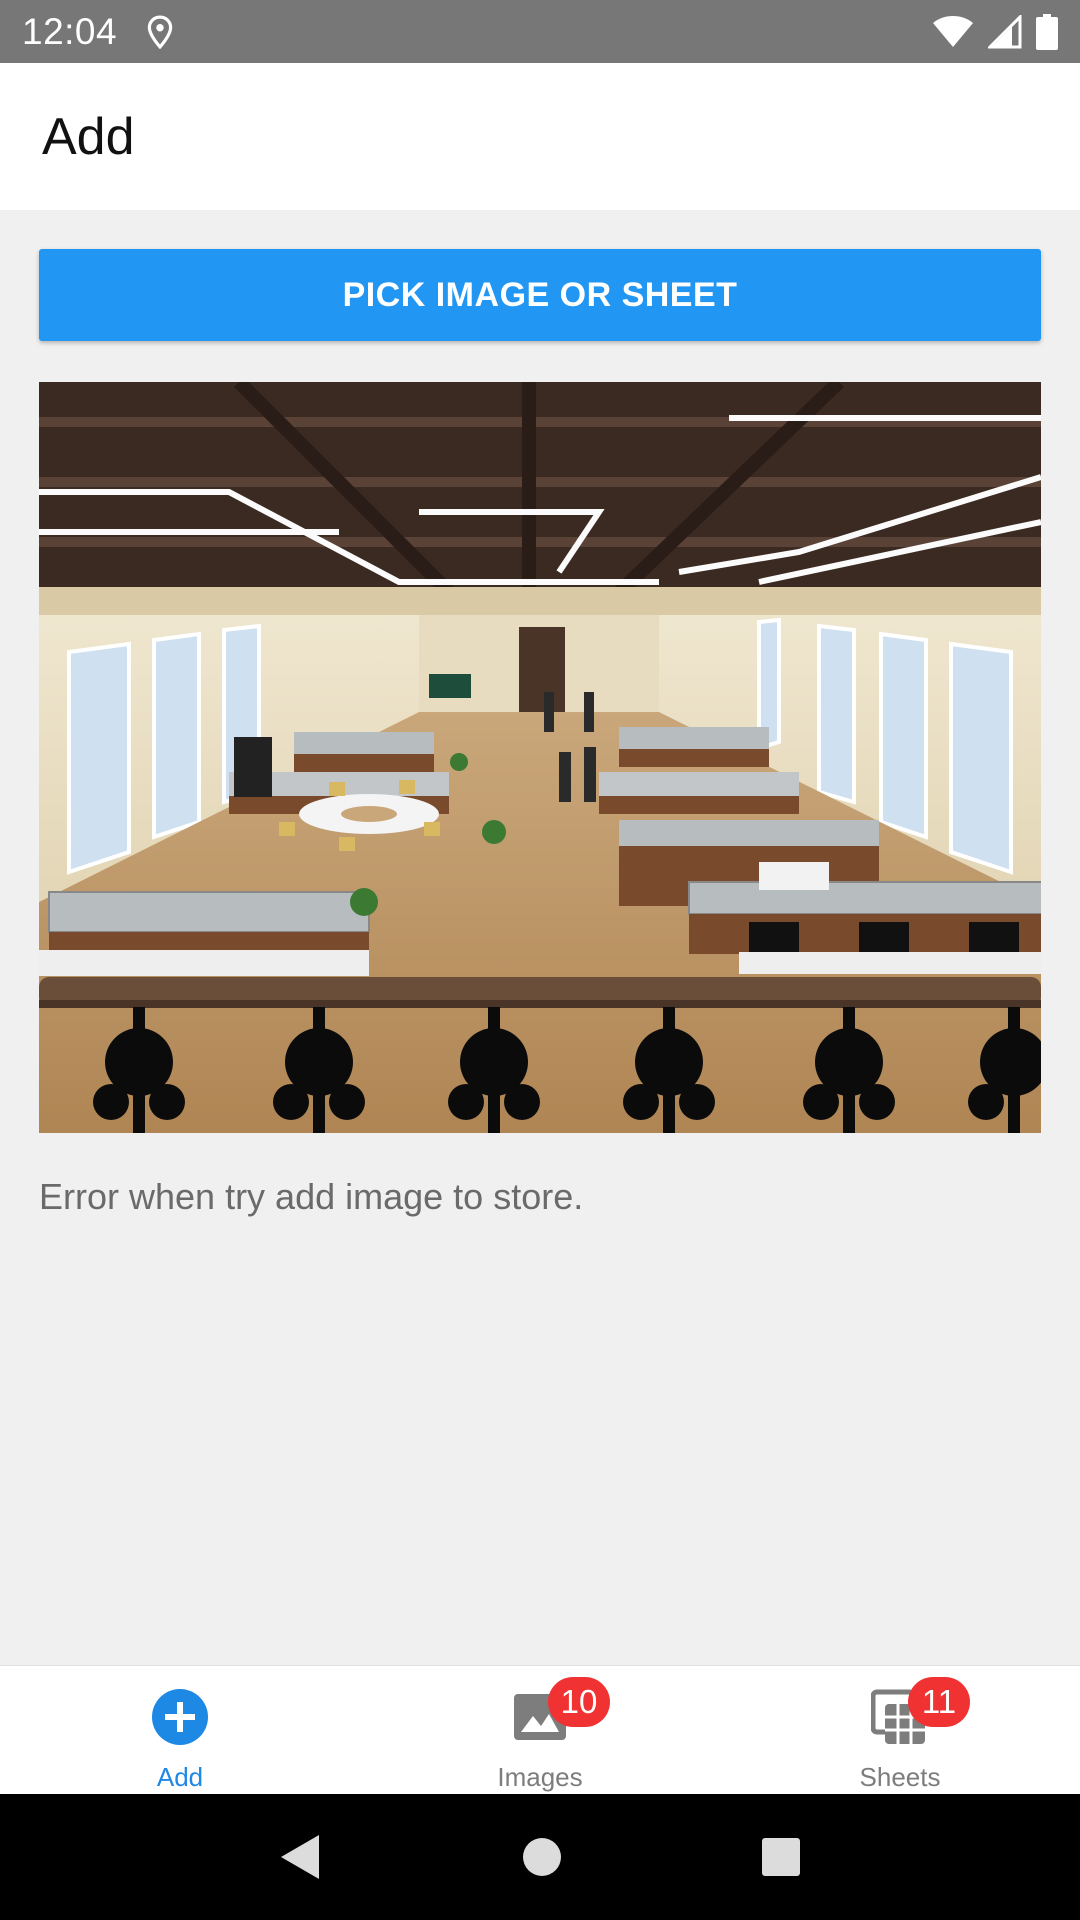  I want to click on status-time: 12:04, so click(70, 31).